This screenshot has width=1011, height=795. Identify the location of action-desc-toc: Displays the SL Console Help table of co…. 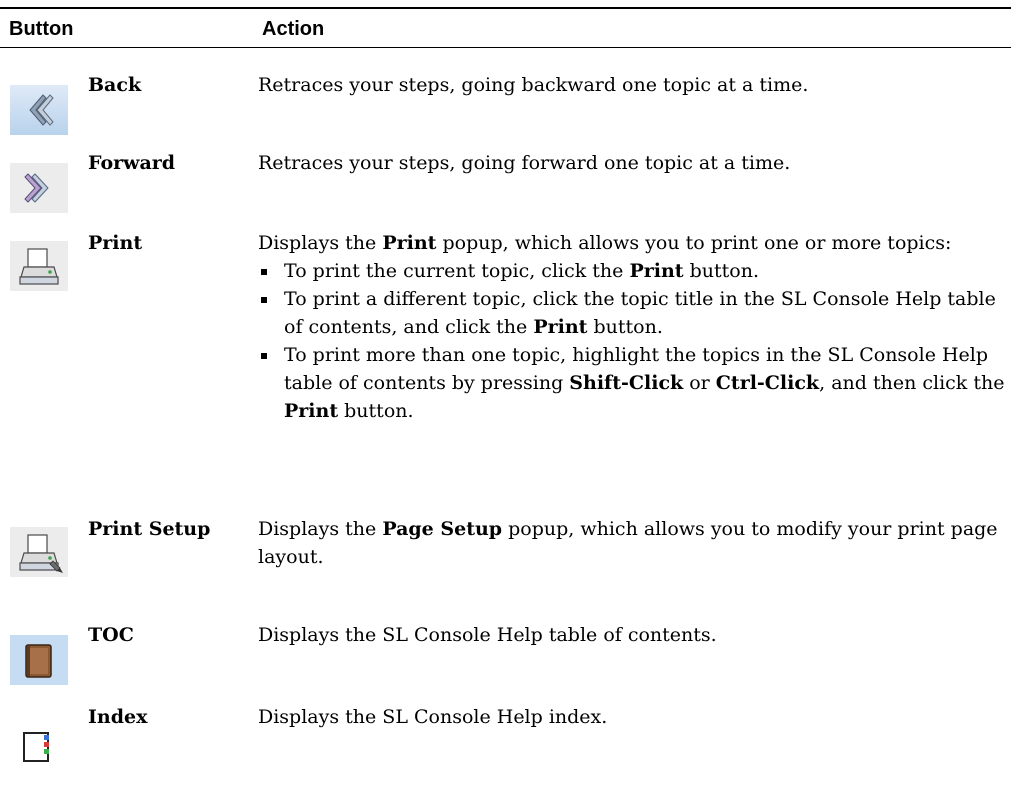
(487, 635).